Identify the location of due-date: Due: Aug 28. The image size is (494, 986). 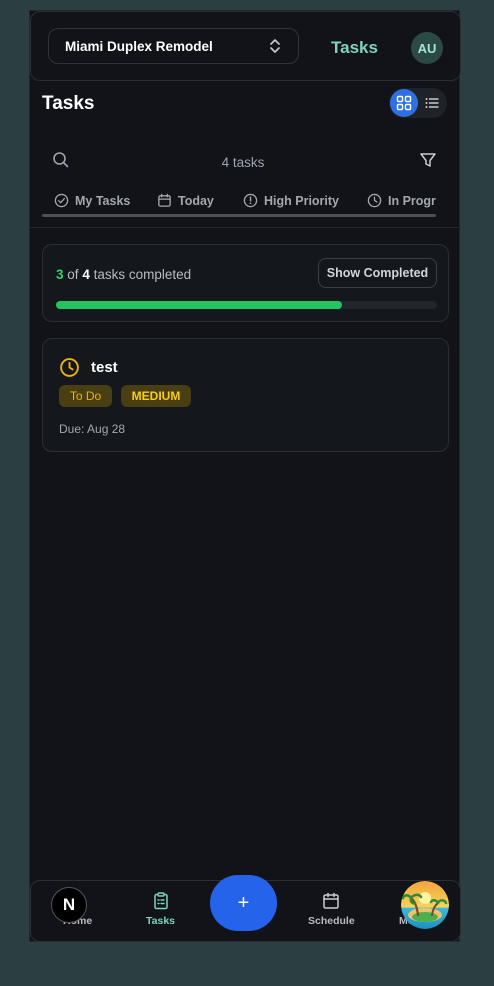
(92, 429).